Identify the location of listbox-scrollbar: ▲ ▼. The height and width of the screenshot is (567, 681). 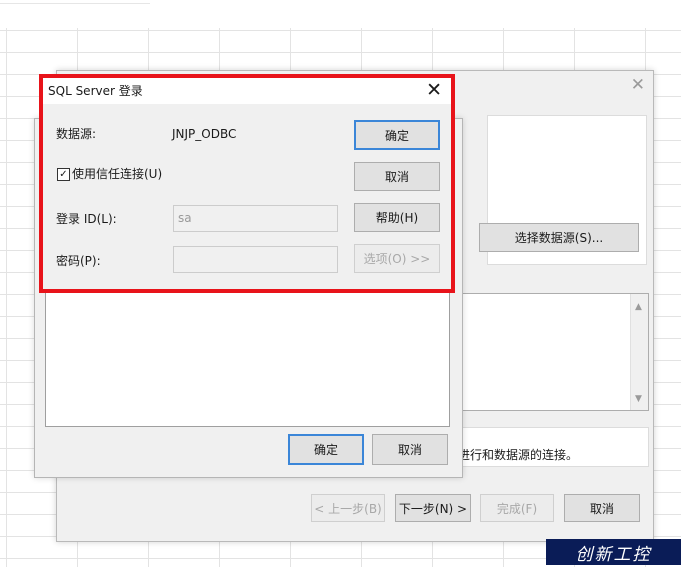
(639, 352).